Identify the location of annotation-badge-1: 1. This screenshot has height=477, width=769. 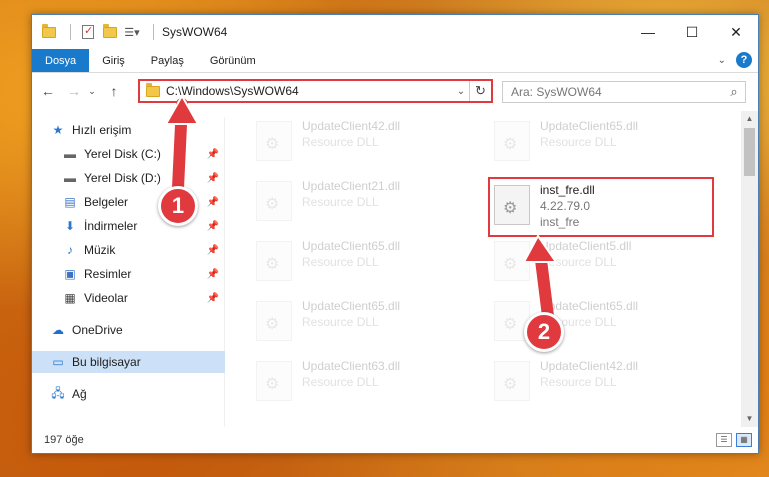
(178, 206).